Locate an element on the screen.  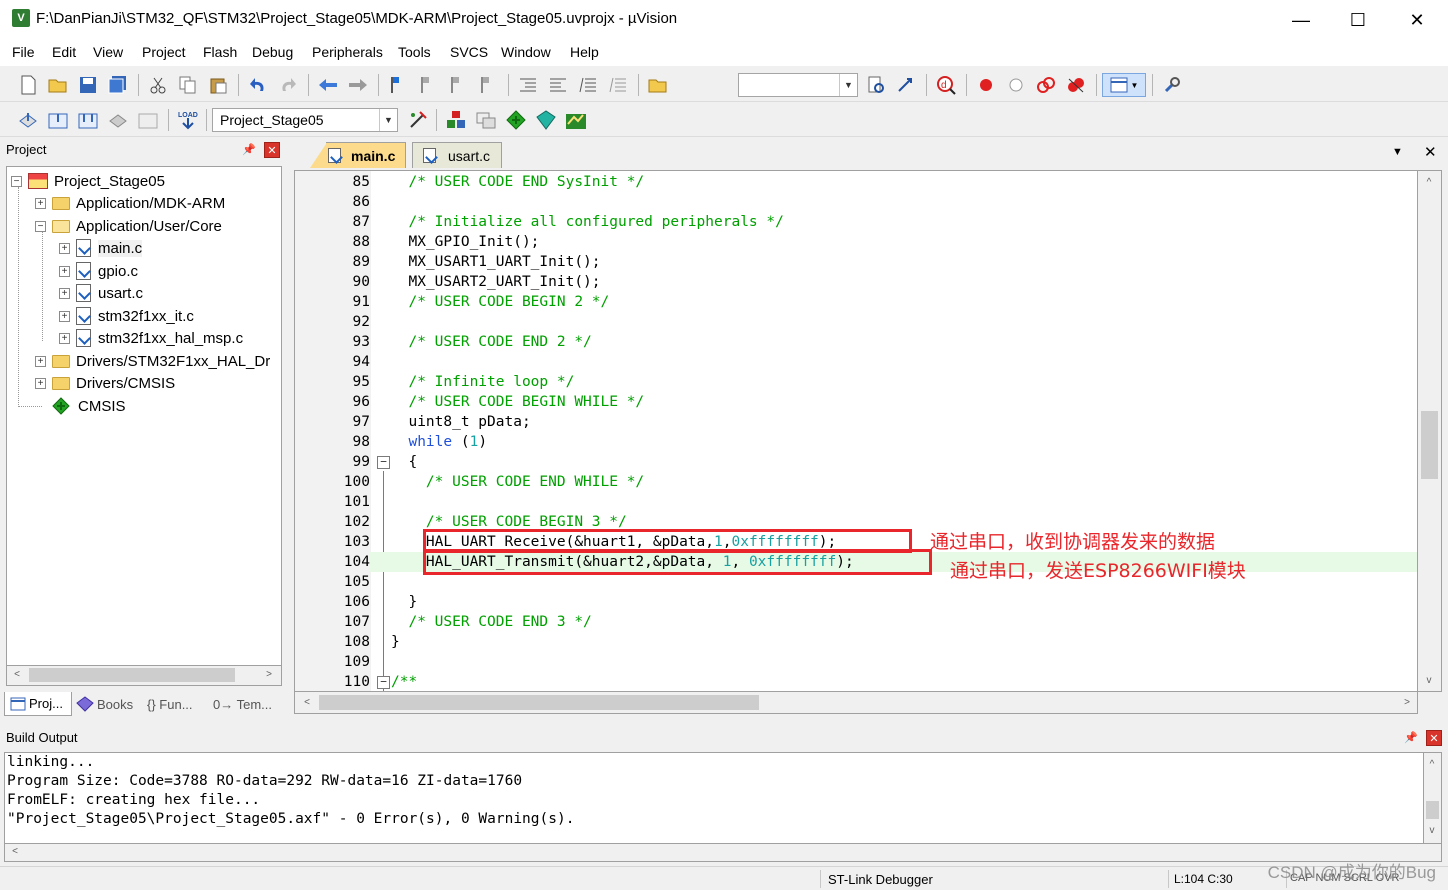
tree-node-cmsis-component: CMSIS is located at coordinates (89, 406).